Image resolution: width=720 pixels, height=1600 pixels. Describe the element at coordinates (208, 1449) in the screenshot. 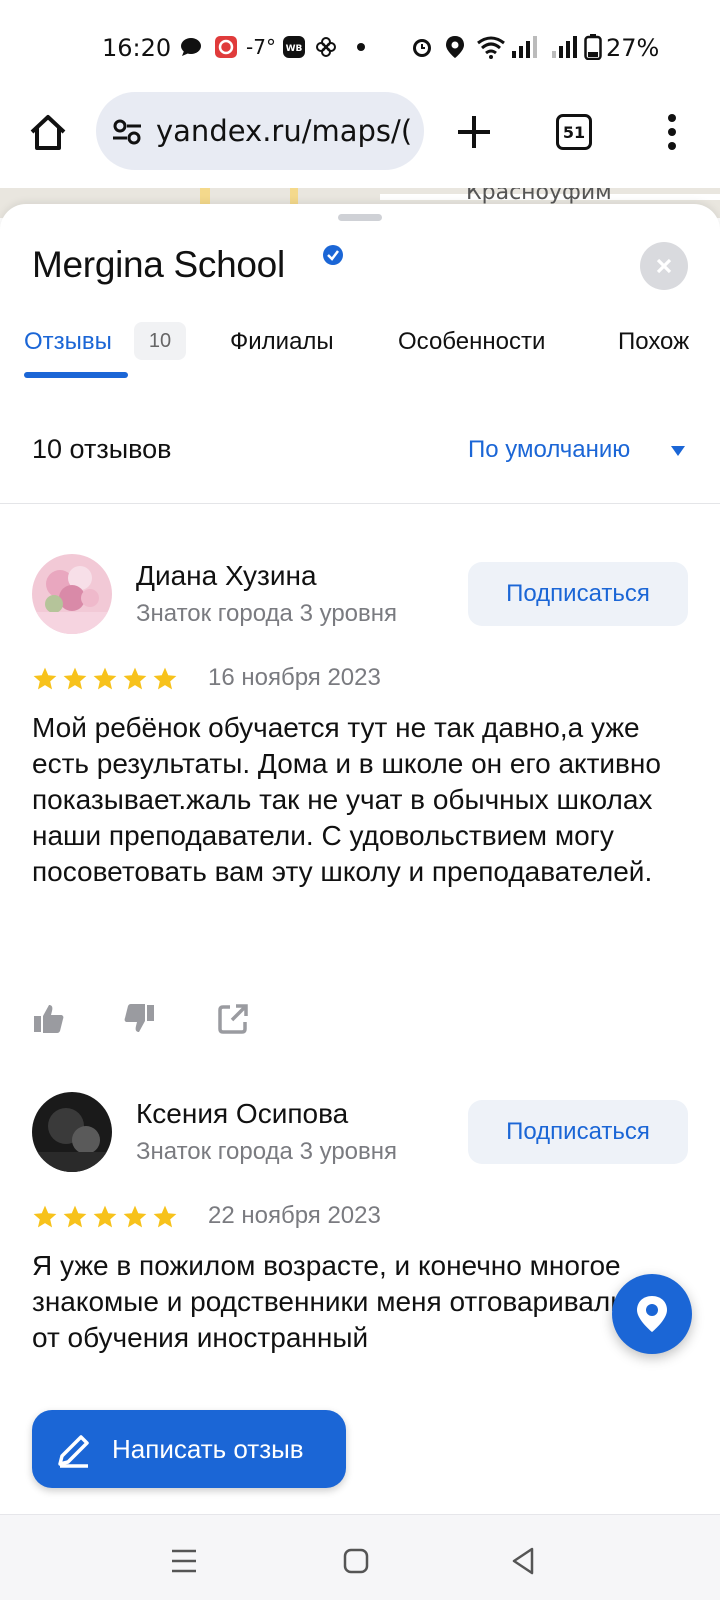

I see `write-review-label: Написать отзыв` at that location.